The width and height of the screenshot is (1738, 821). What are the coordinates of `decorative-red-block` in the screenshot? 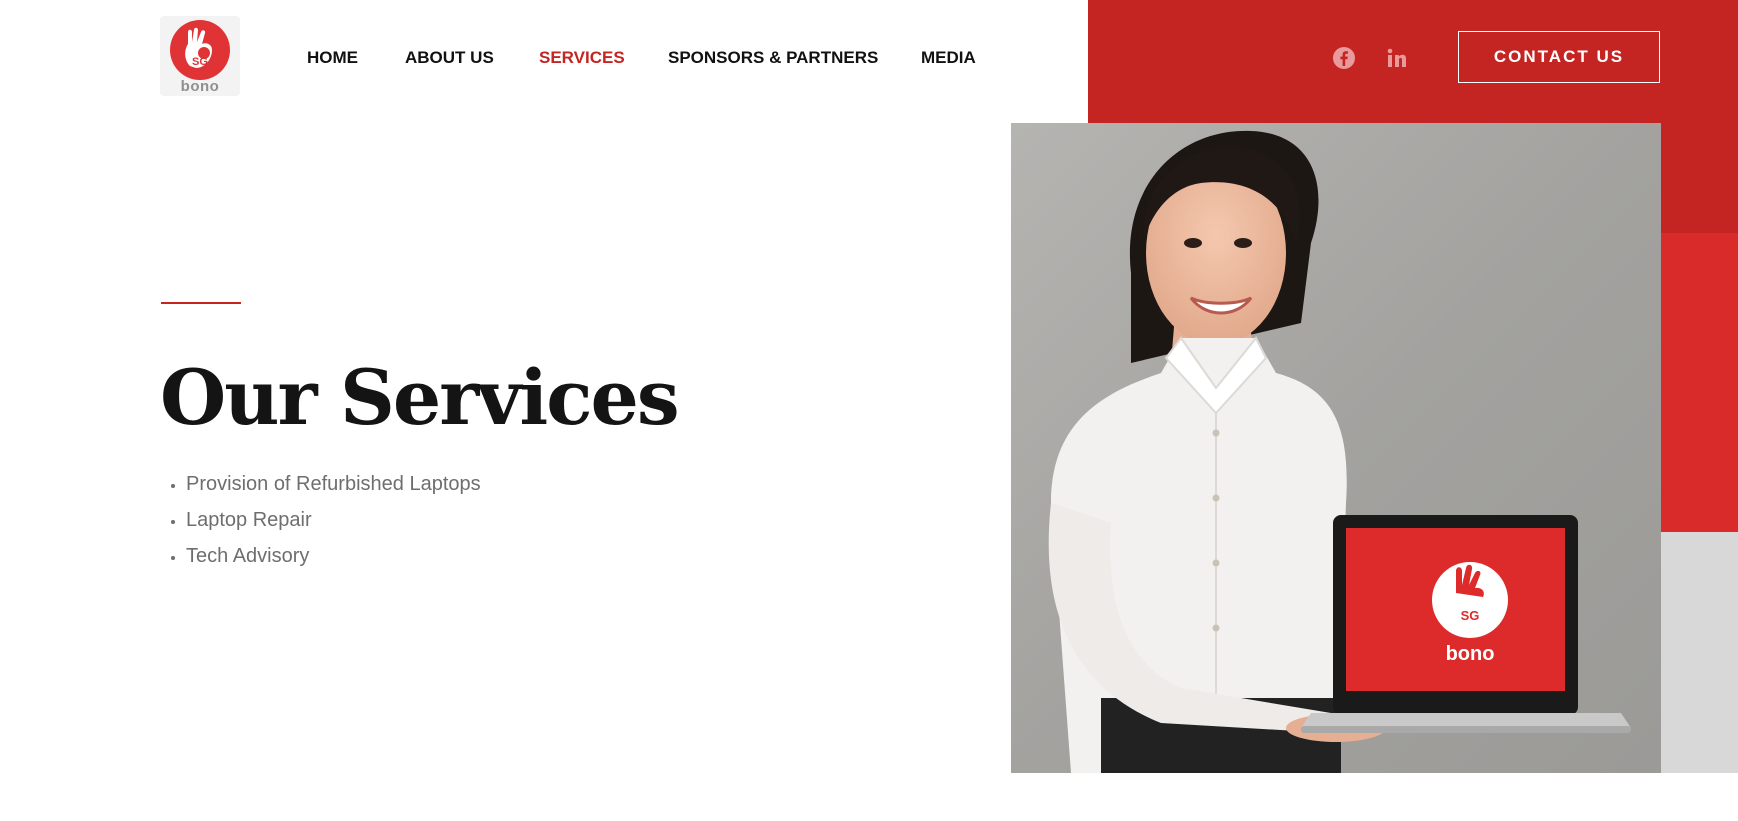 It's located at (1699, 382).